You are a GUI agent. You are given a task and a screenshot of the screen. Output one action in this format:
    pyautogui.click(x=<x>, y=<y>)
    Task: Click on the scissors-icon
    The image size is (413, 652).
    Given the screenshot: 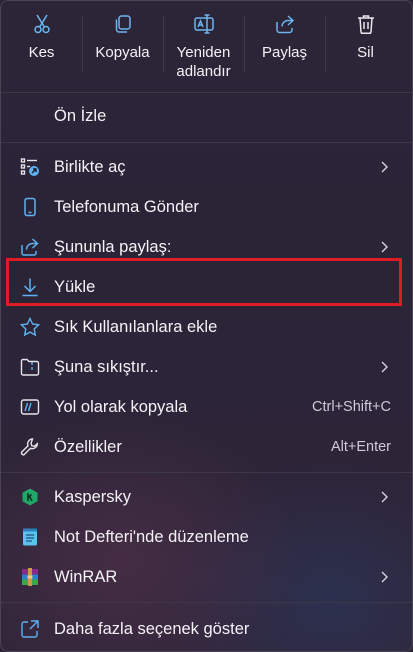 What is the action you would take?
    pyautogui.click(x=41, y=24)
    